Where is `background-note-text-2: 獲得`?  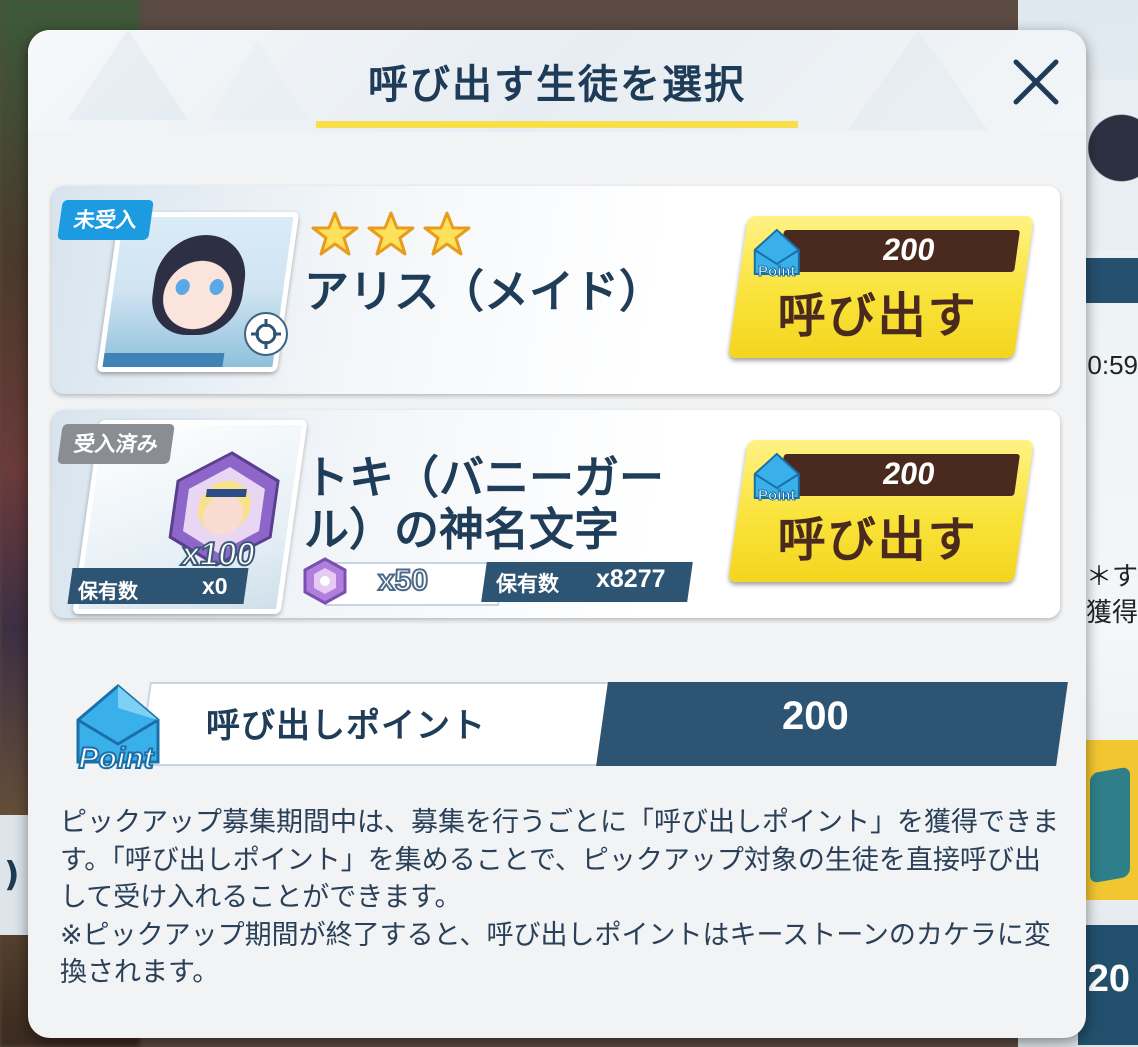 background-note-text-2: 獲得 is located at coordinates (1111, 612).